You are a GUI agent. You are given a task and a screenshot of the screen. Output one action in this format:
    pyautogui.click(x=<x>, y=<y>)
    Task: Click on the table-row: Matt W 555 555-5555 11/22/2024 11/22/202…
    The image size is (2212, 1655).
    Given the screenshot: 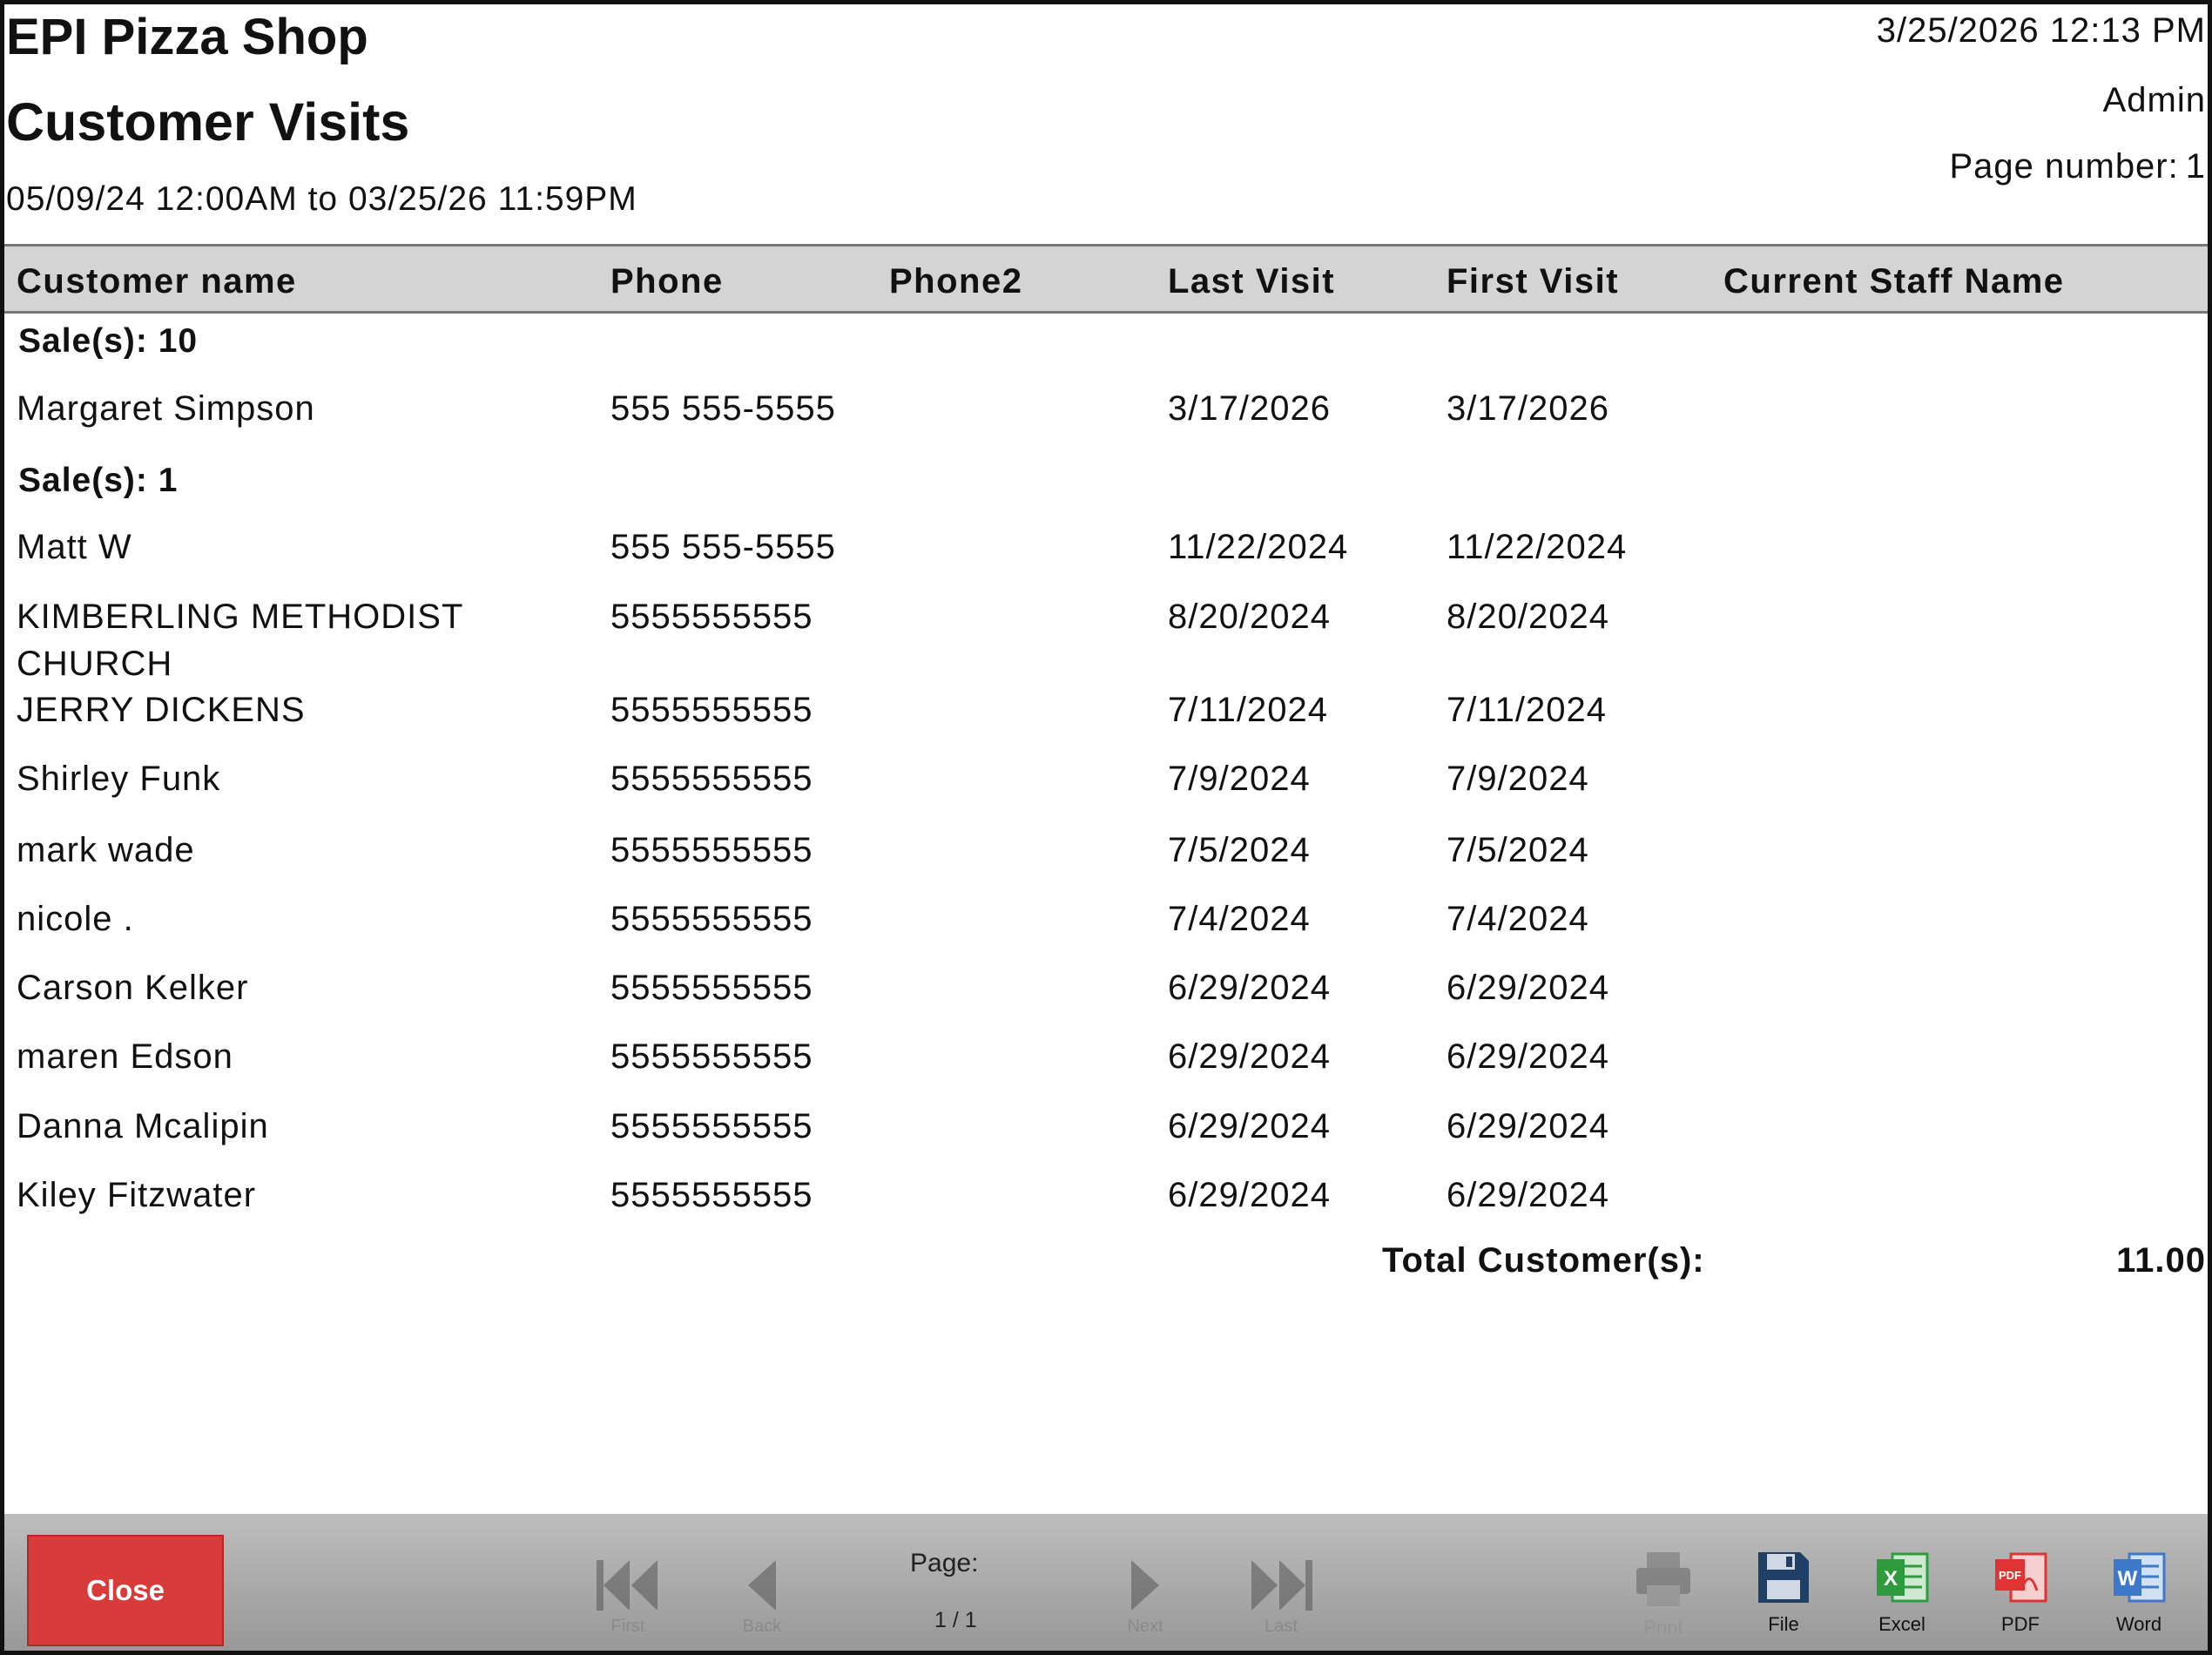 What is the action you would take?
    pyautogui.click(x=1106, y=557)
    